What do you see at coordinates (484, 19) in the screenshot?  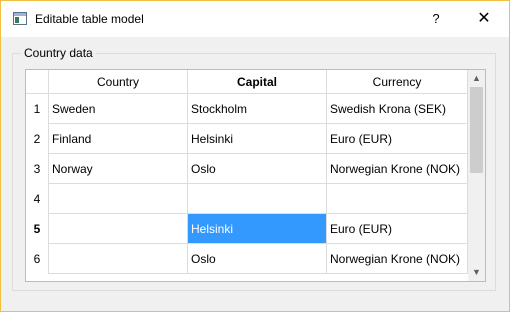 I see `close-button: ✕` at bounding box center [484, 19].